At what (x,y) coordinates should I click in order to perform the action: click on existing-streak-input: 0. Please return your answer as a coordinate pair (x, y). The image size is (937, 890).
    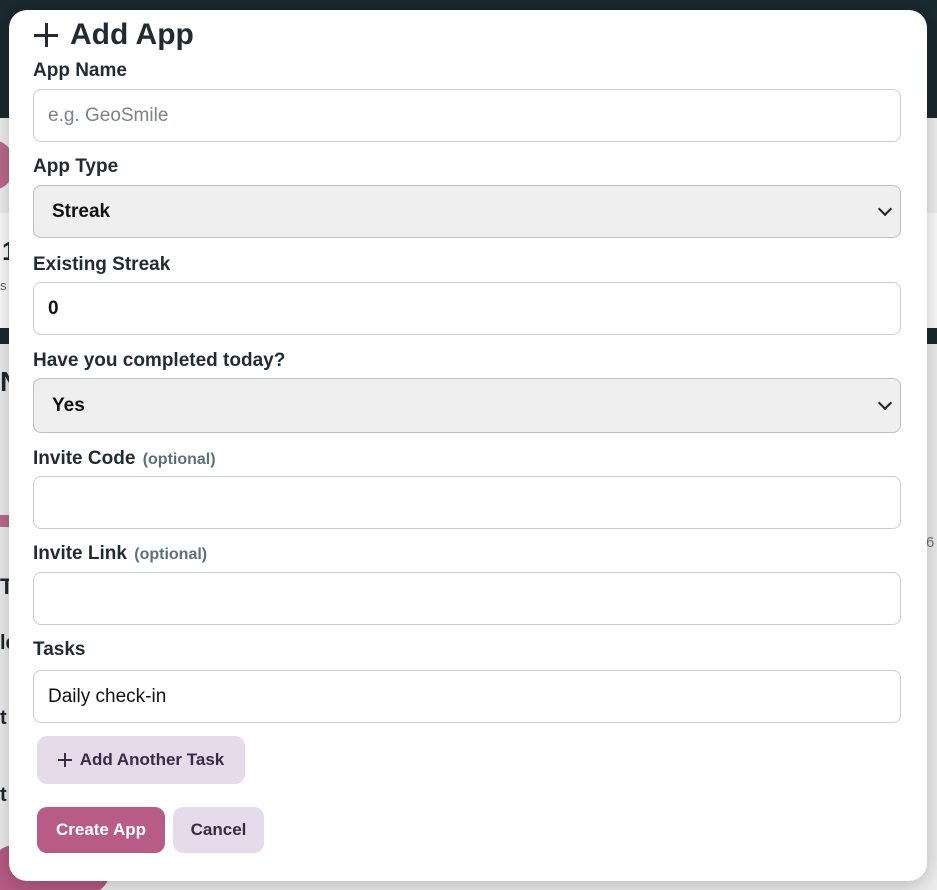
    Looking at the image, I should click on (467, 308).